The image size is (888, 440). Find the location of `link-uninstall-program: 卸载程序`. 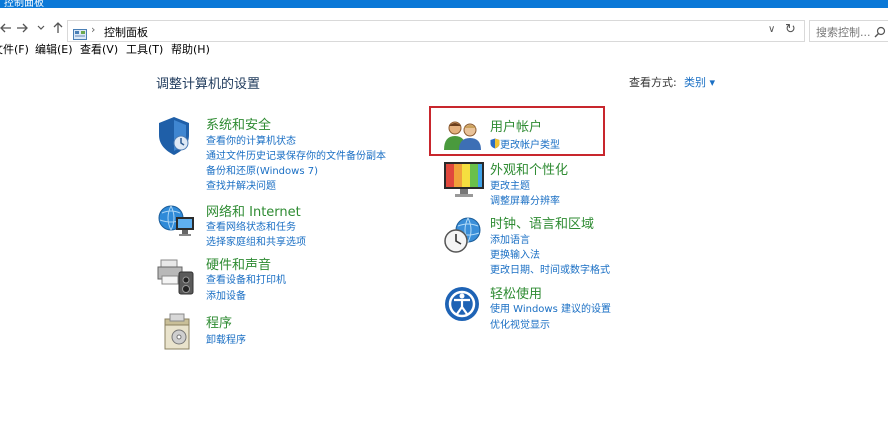

link-uninstall-program: 卸载程序 is located at coordinates (226, 338).